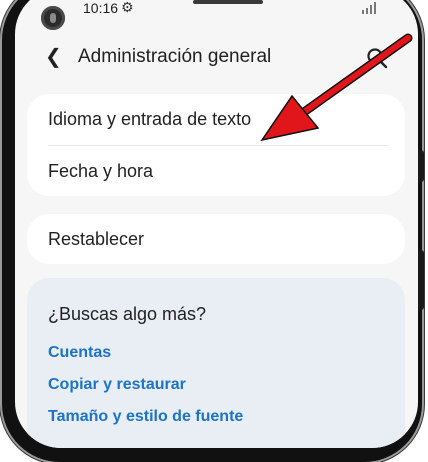 This screenshot has height=462, width=428. I want to click on suggestions-title: ¿Buscas algo más?, so click(127, 314).